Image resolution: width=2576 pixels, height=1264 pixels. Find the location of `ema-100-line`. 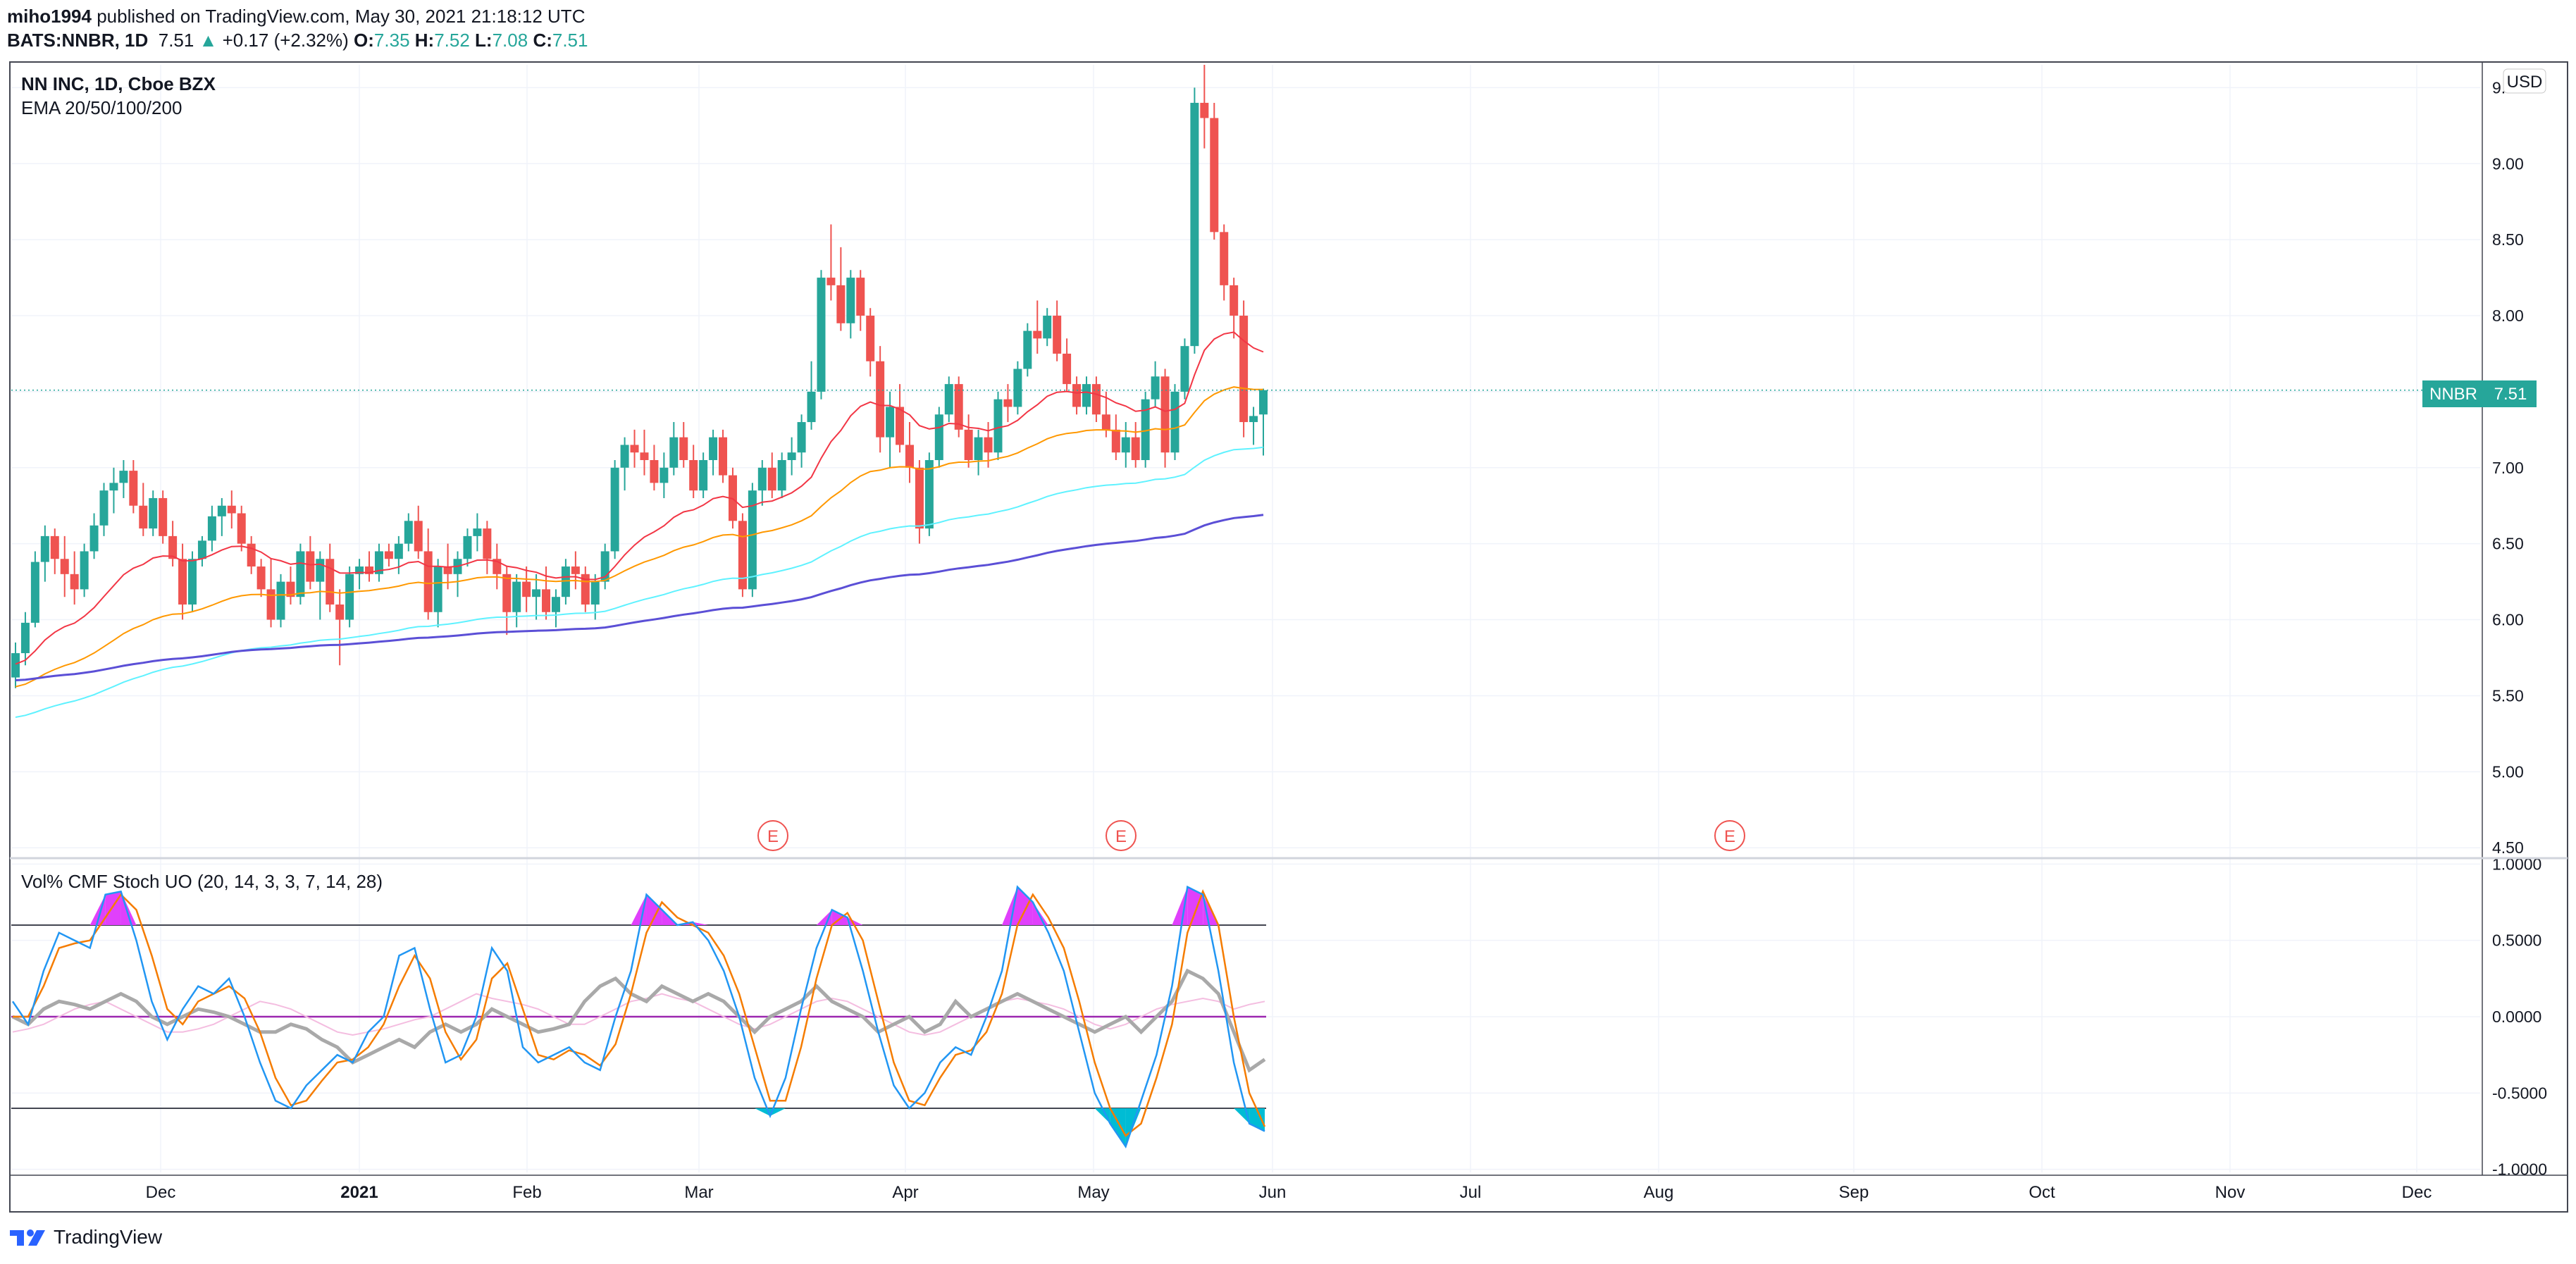

ema-100-line is located at coordinates (639, 582).